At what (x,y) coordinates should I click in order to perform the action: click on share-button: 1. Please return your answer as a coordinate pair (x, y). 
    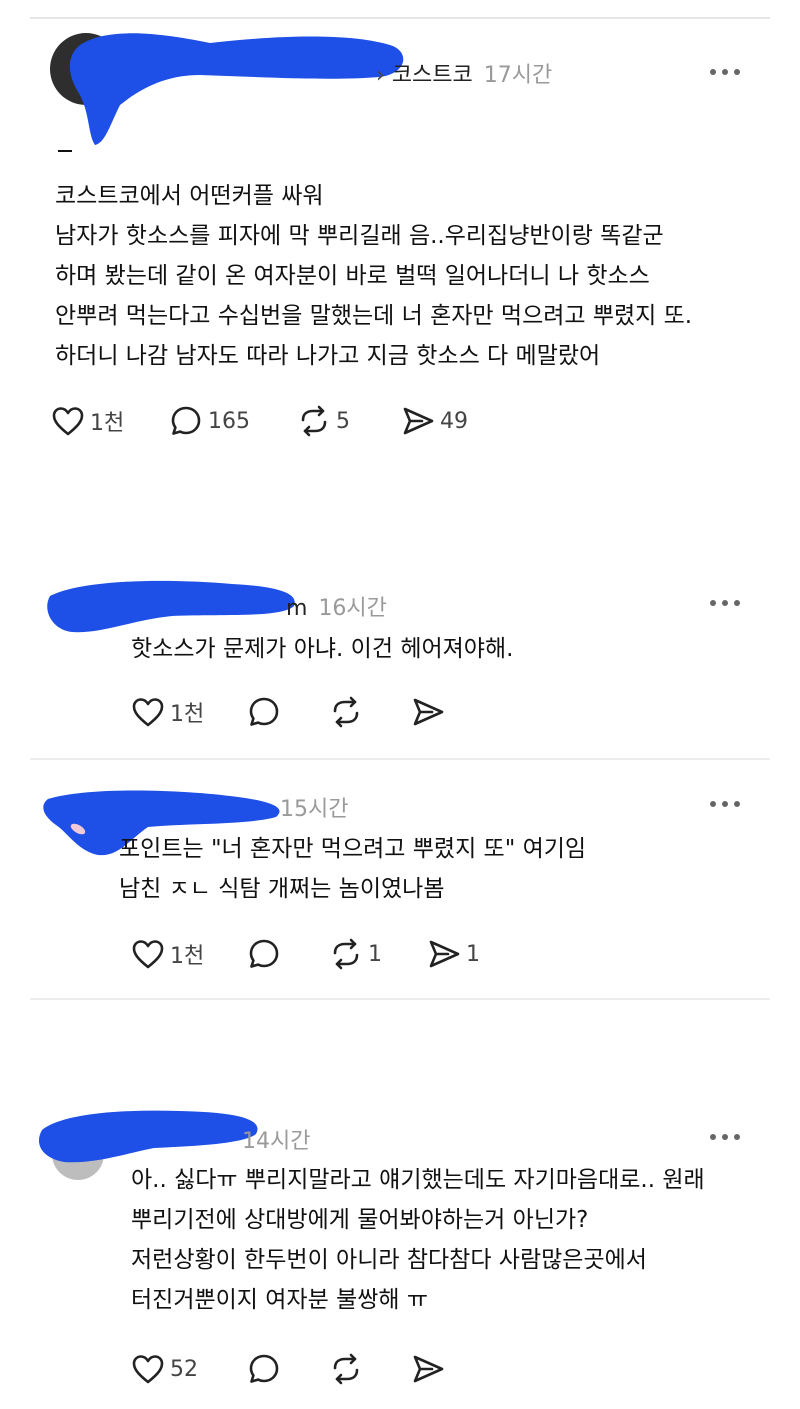
    Looking at the image, I should click on (453, 954).